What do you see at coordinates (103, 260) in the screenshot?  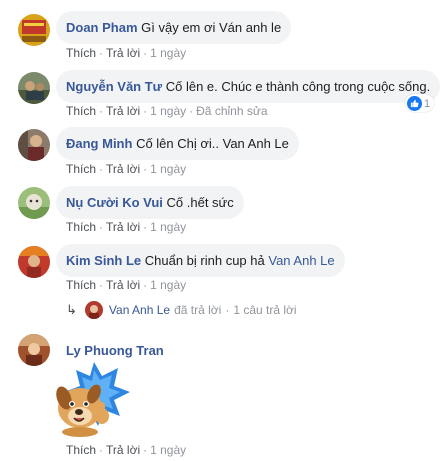 I see `comment-author: Kim Sinh Le` at bounding box center [103, 260].